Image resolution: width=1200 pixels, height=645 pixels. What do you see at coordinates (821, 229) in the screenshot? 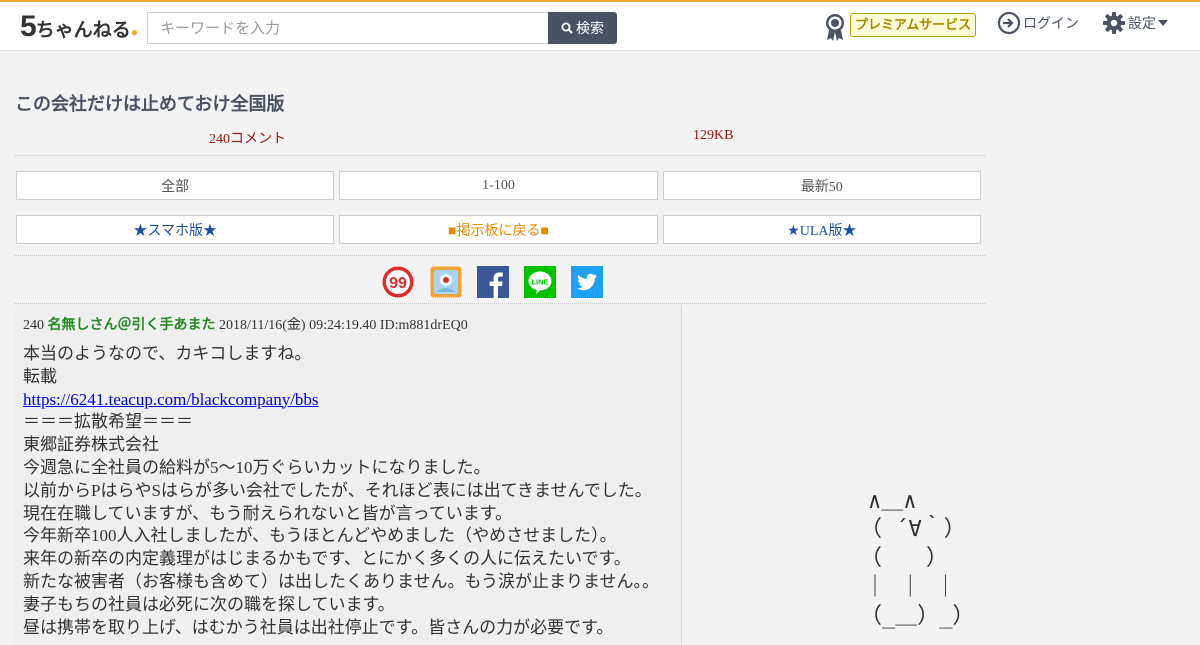
I see `ula-version-button: ★ULA版★` at bounding box center [821, 229].